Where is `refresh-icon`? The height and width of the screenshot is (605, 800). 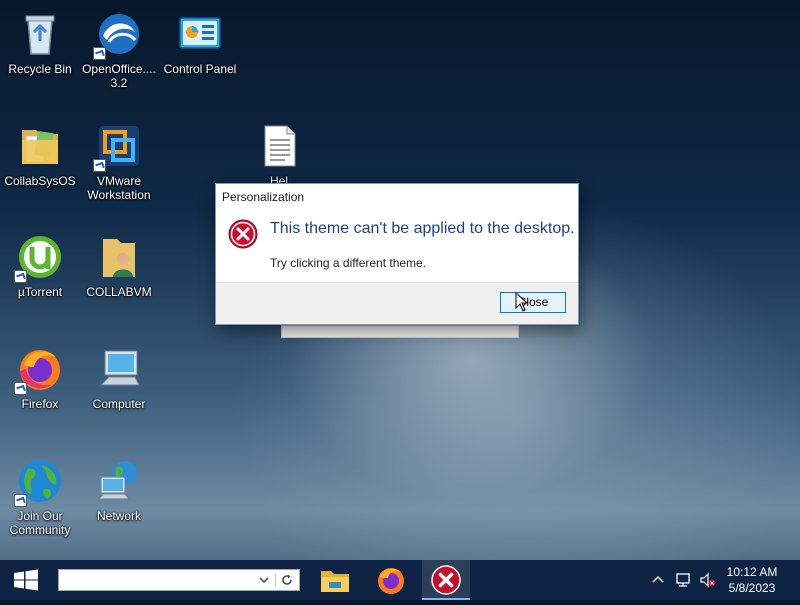 refresh-icon is located at coordinates (284, 580).